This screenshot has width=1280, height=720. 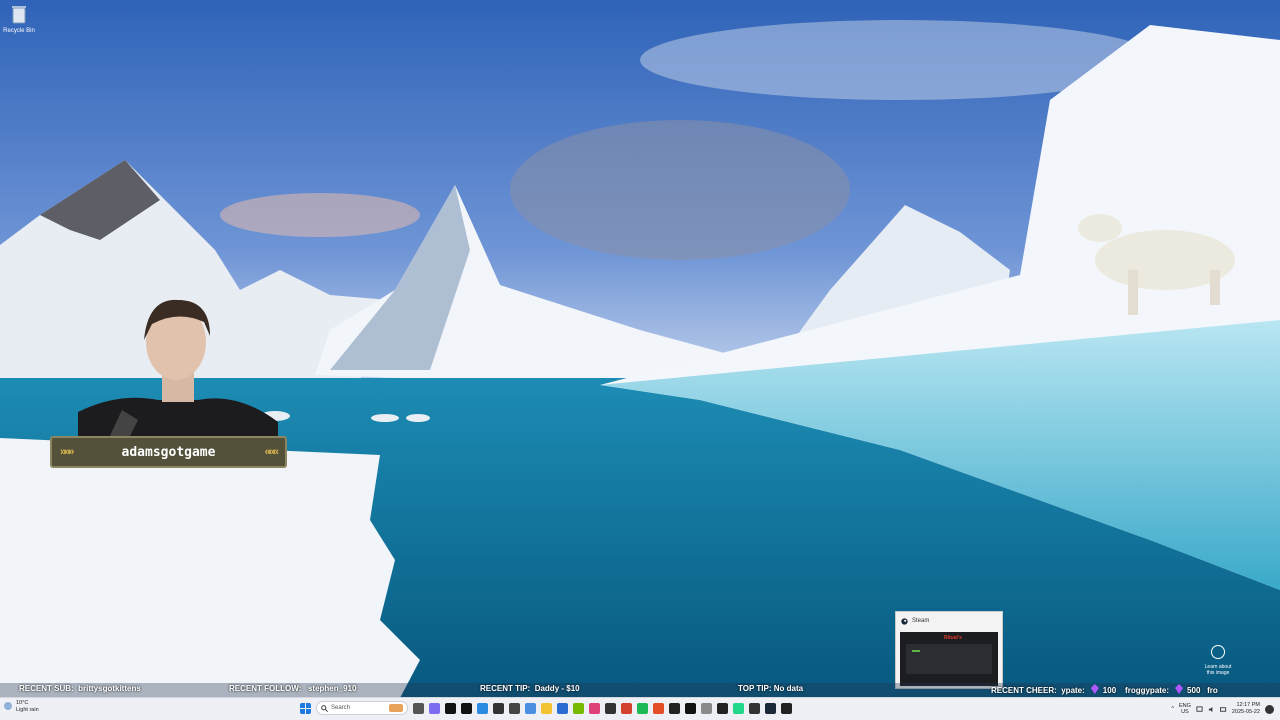 I want to click on photos-icon, so click(x=530, y=708).